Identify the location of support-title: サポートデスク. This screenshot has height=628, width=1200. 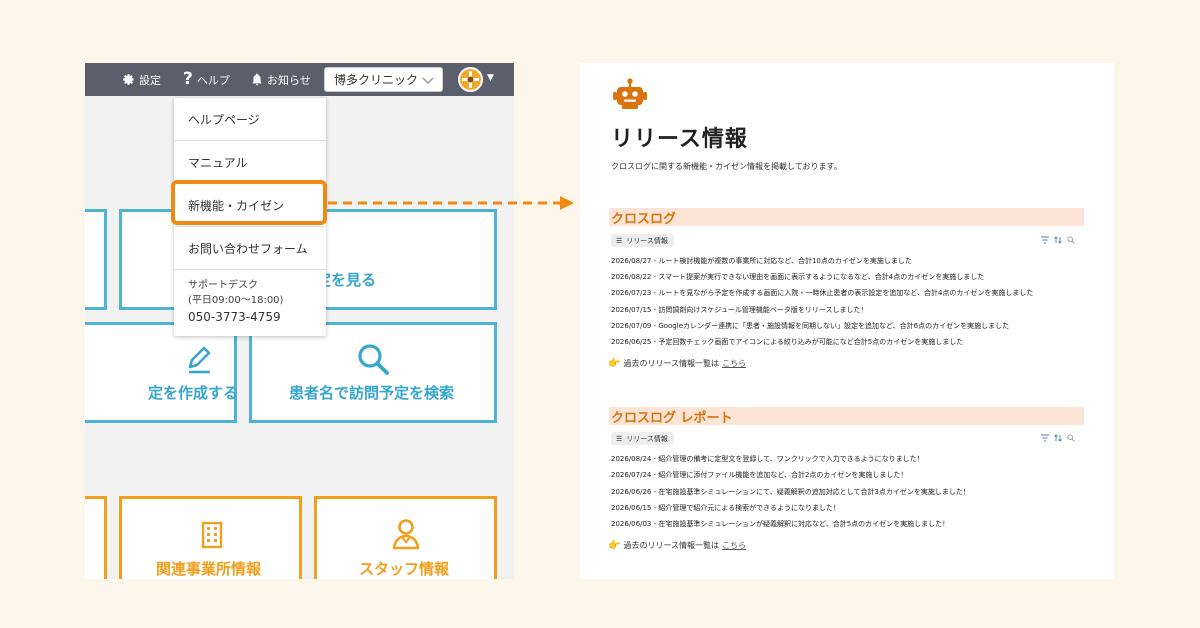
(223, 285).